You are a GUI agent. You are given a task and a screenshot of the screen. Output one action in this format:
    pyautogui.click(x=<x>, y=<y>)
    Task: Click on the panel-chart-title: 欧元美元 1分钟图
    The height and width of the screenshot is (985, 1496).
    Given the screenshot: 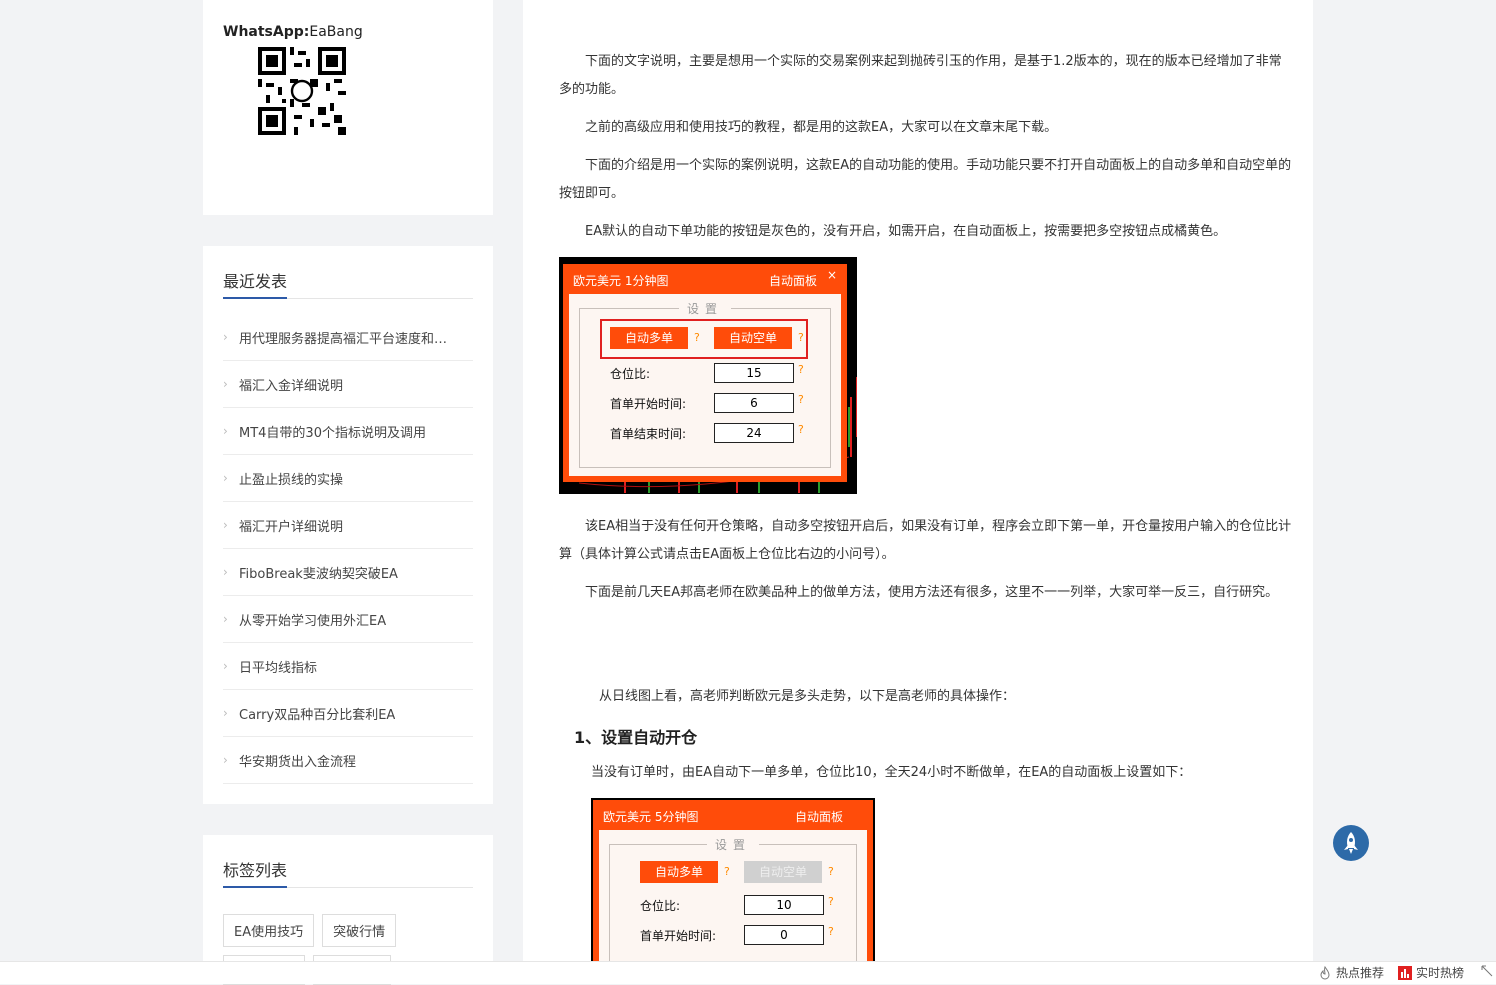 What is the action you would take?
    pyautogui.click(x=621, y=281)
    